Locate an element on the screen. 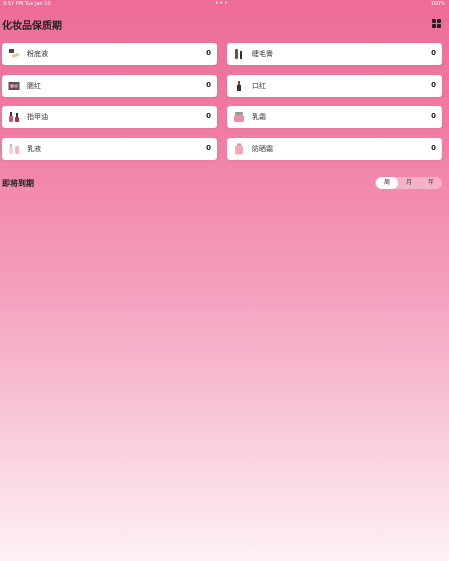 Image resolution: width=449 pixels, height=561 pixels. category-card-lipstick: 口红 0 is located at coordinates (334, 86).